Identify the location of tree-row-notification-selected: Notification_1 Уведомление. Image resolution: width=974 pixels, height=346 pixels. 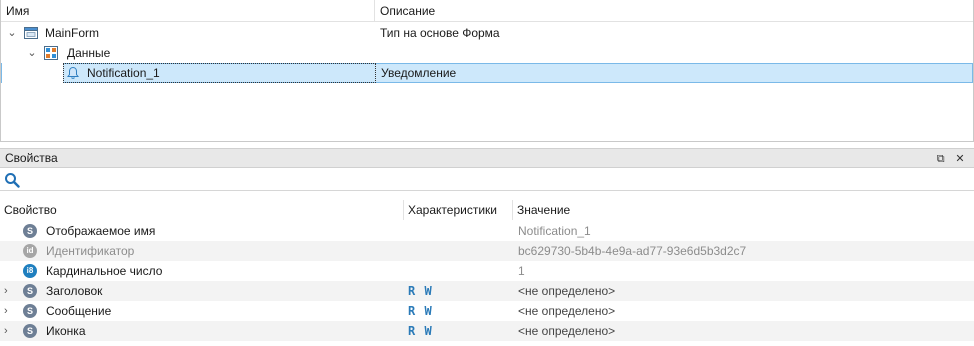
(487, 73).